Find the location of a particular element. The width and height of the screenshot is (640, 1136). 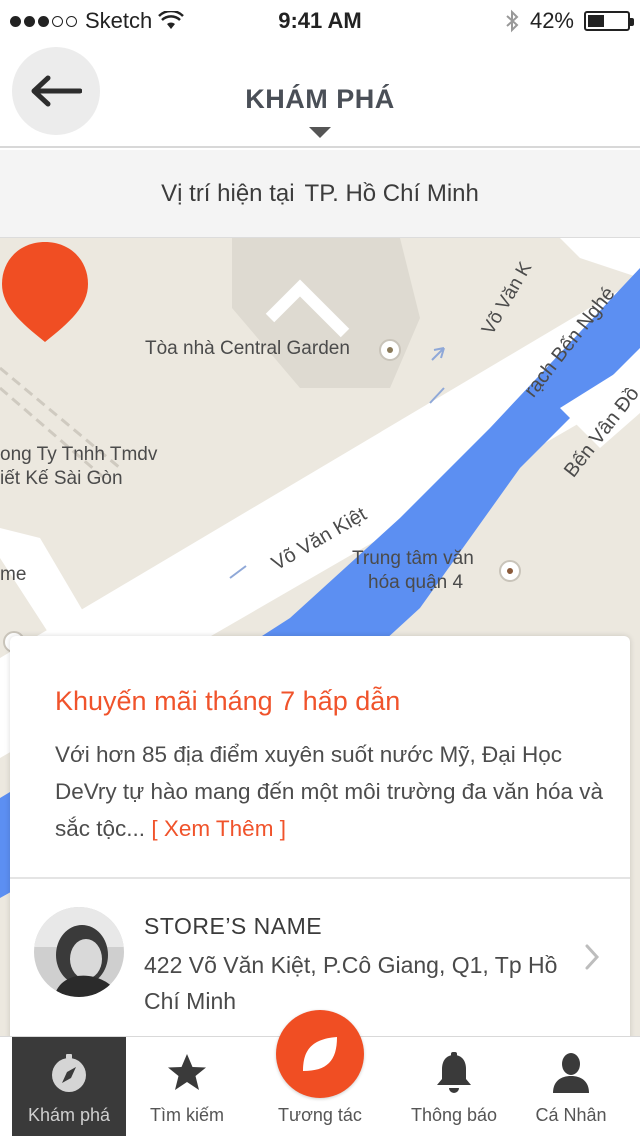

interact-button is located at coordinates (320, 1054).